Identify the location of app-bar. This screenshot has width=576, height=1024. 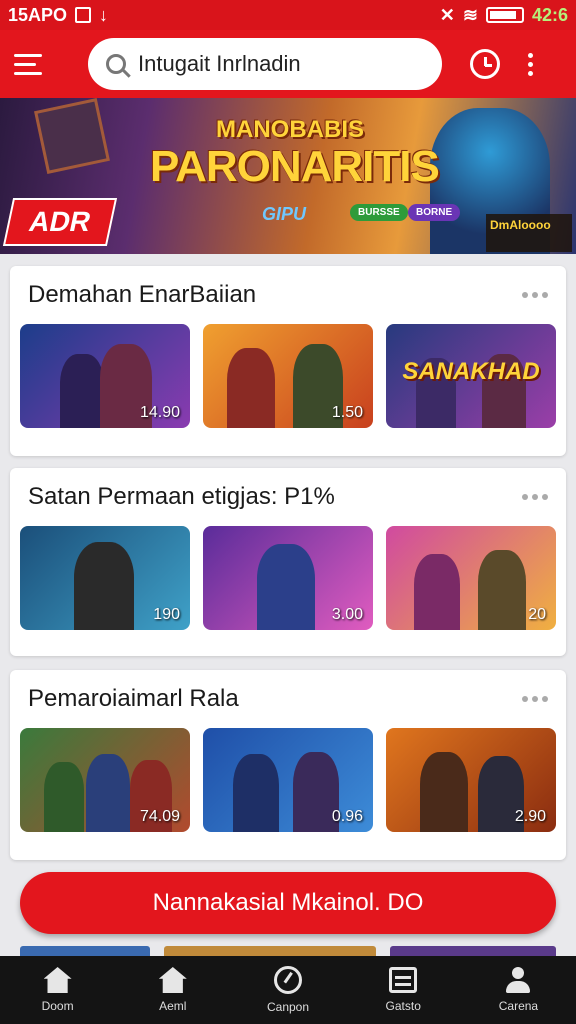
(288, 64).